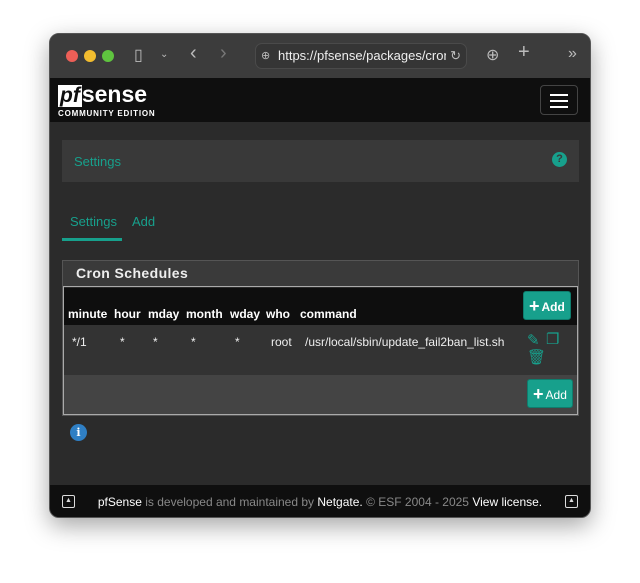 The image size is (640, 583). What do you see at coordinates (320, 100) in the screenshot?
I see `pfsense-navbar: pfsense COMMUNITY EDITION` at bounding box center [320, 100].